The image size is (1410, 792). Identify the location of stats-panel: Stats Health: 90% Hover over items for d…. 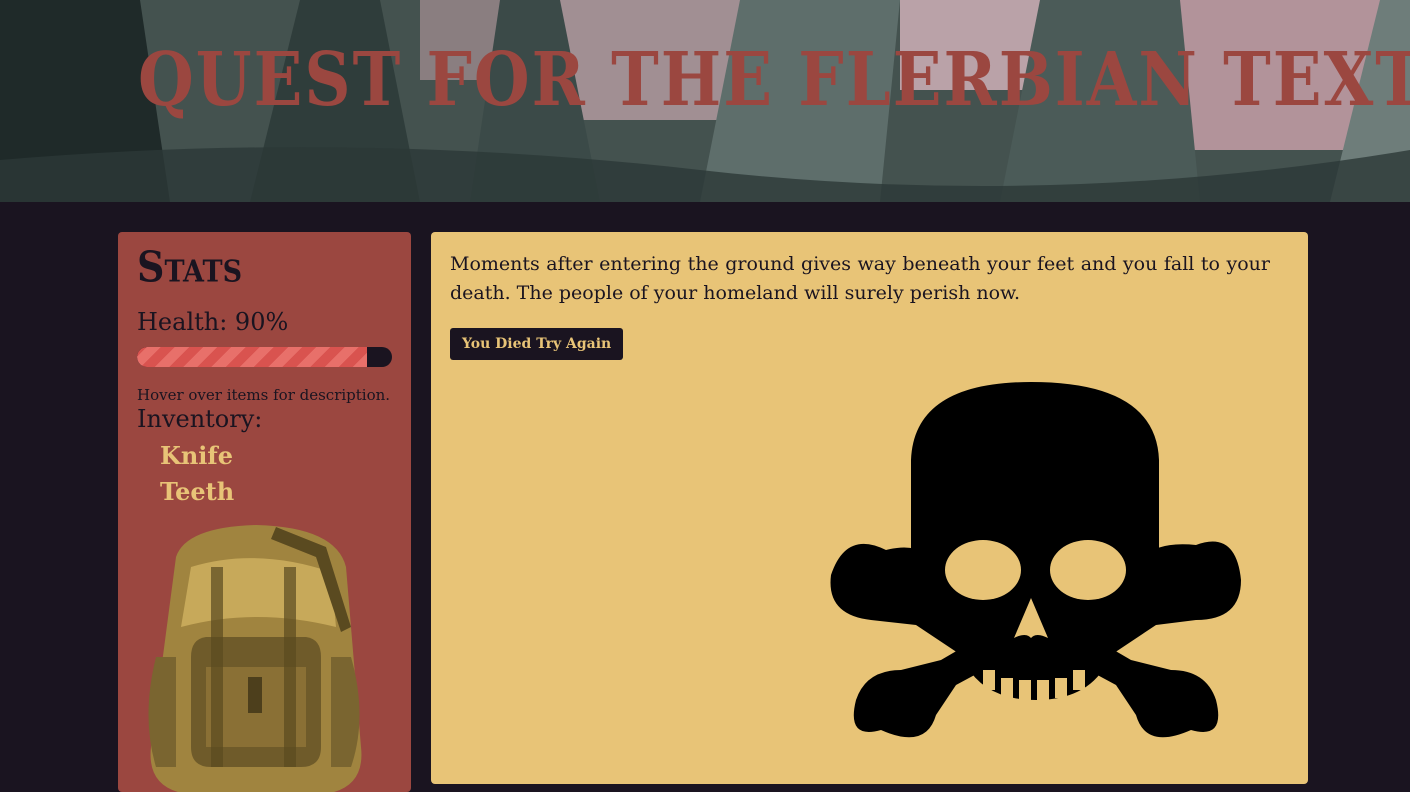
(264, 512).